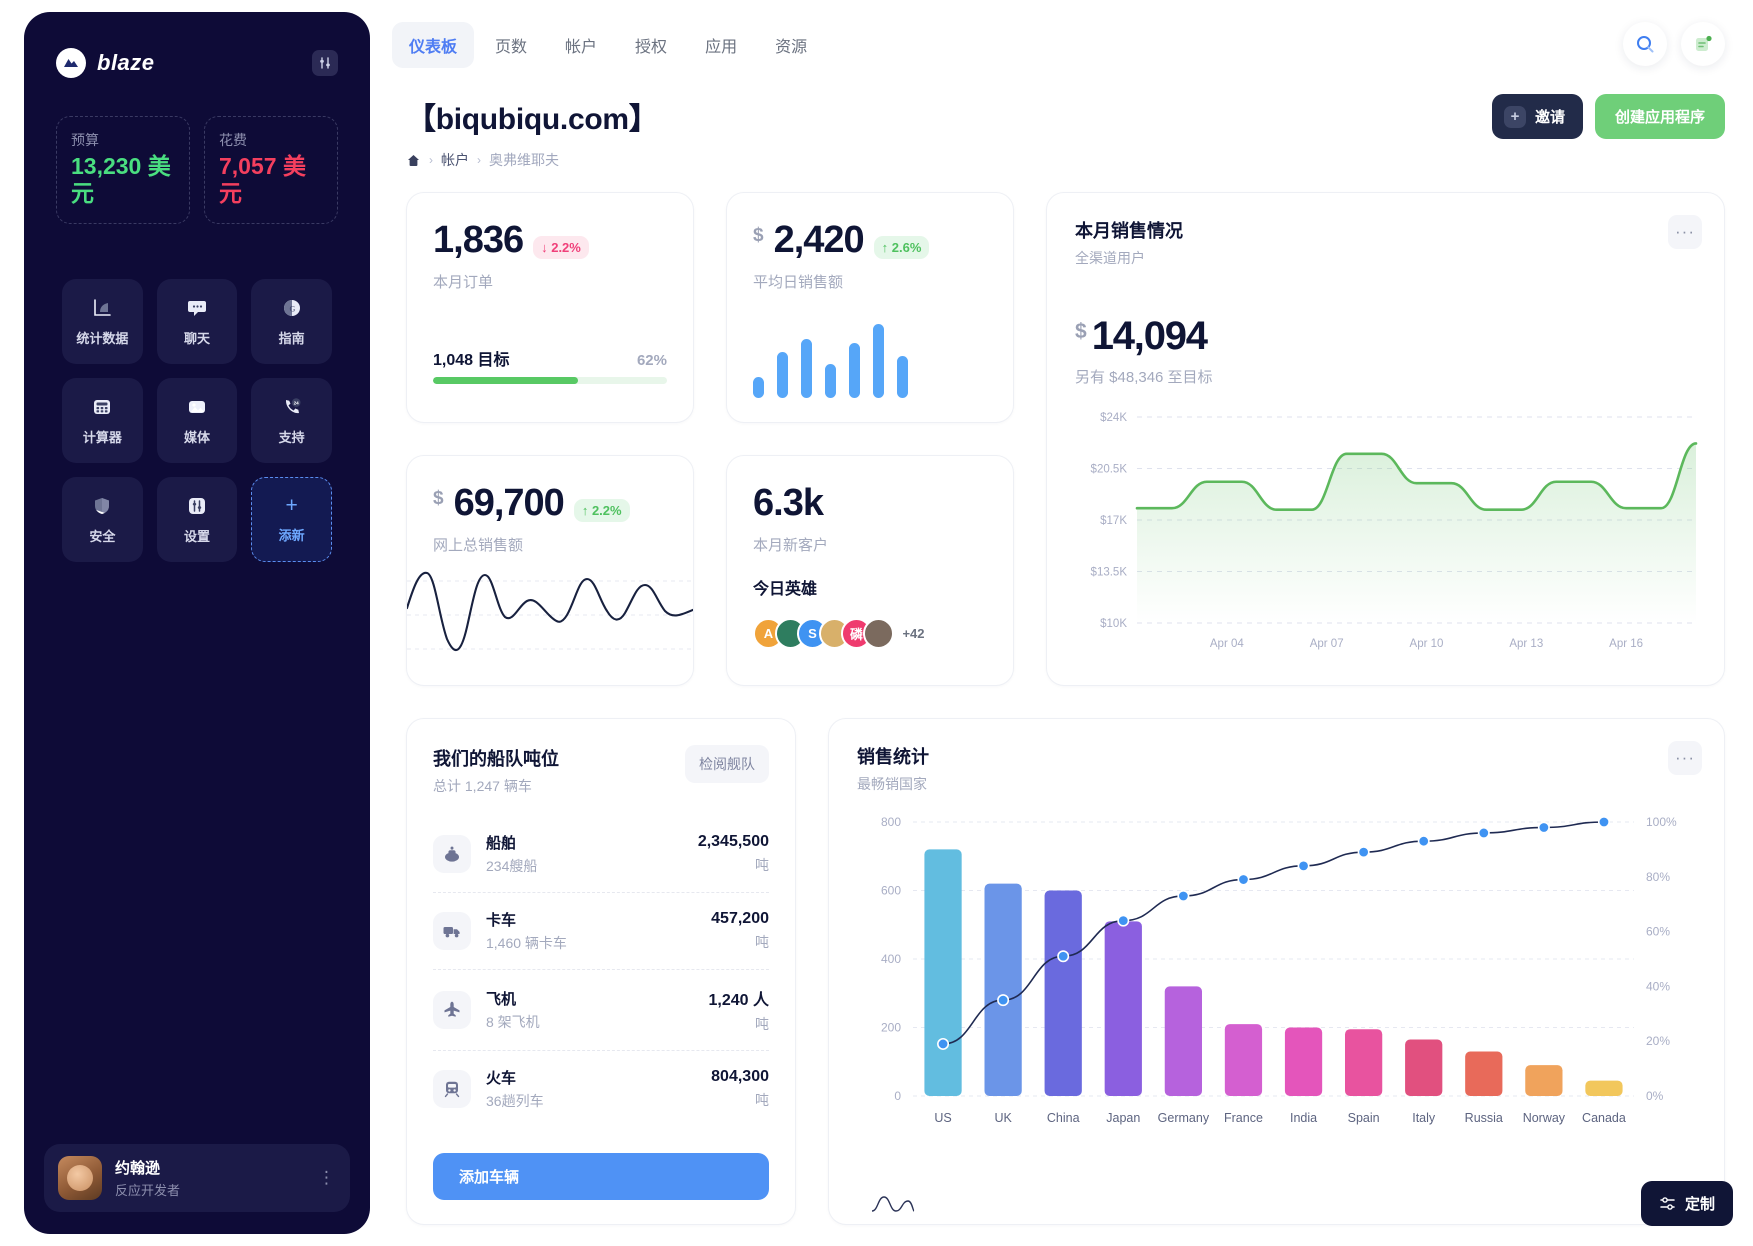 The image size is (1753, 1246). I want to click on plus-icon: +, so click(291, 506).